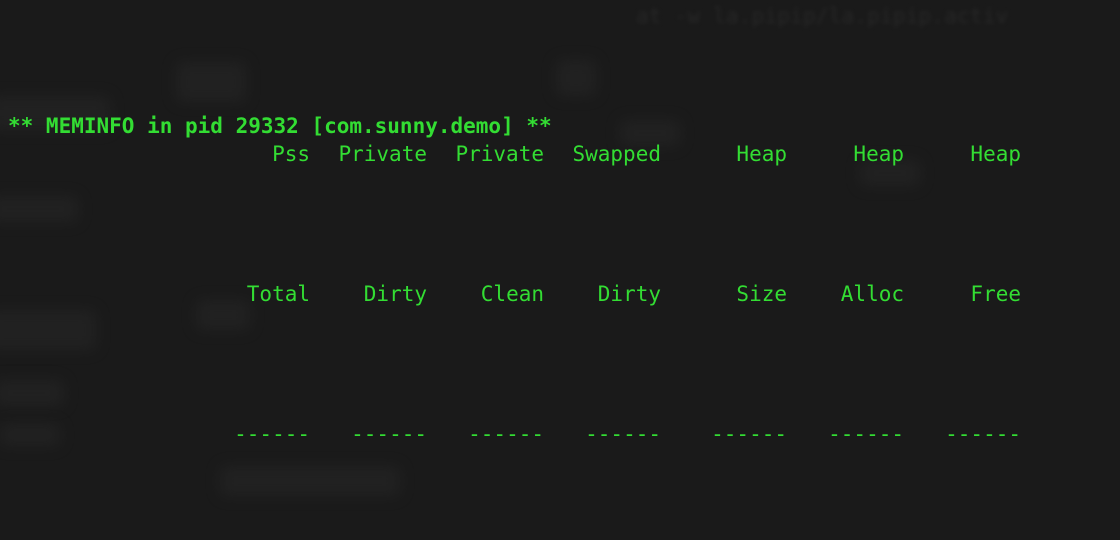 This screenshot has width=1120, height=540. Describe the element at coordinates (878, 154) in the screenshot. I see `header-heap-alloc-top: Heap` at that location.